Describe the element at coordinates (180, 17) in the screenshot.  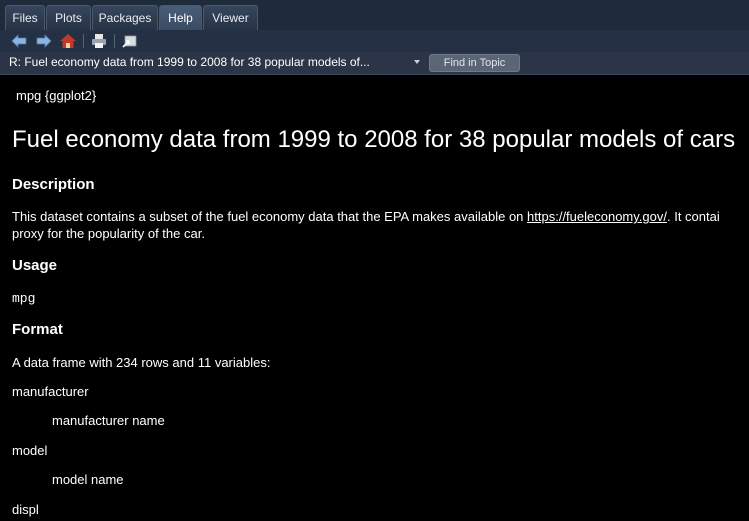
I see `tab-help: Help` at that location.